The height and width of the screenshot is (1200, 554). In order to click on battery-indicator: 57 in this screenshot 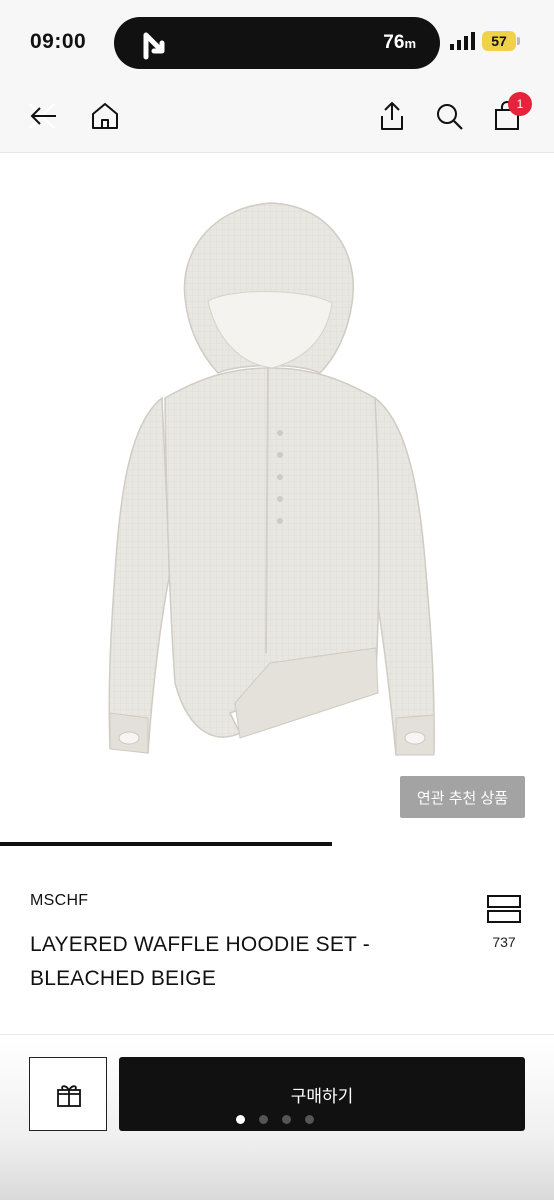, I will do `click(499, 41)`.